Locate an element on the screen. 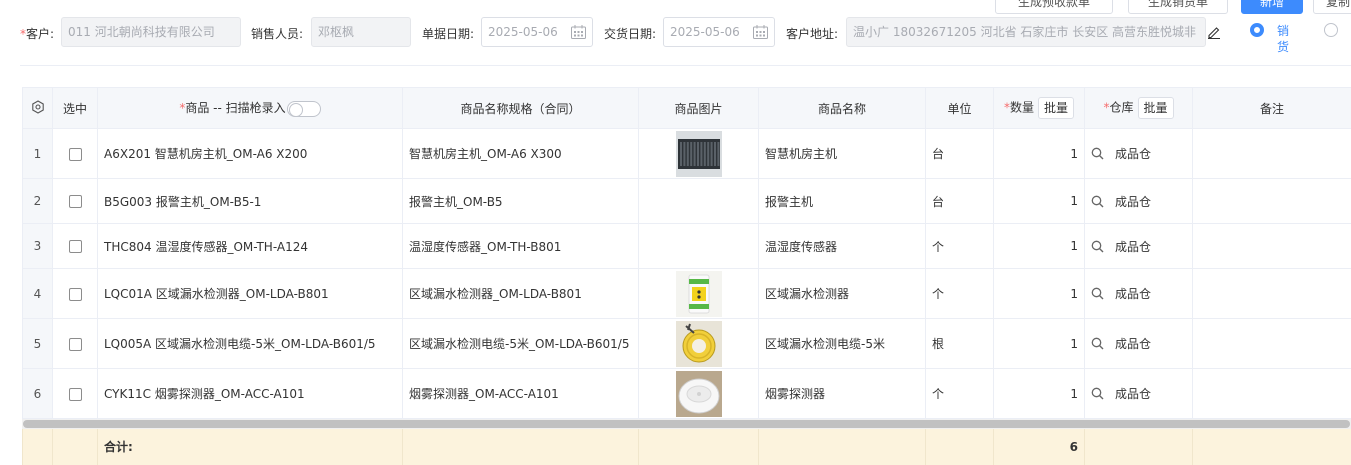 The width and height of the screenshot is (1351, 465). warehouse-batch-button: 批量 is located at coordinates (1155, 108).